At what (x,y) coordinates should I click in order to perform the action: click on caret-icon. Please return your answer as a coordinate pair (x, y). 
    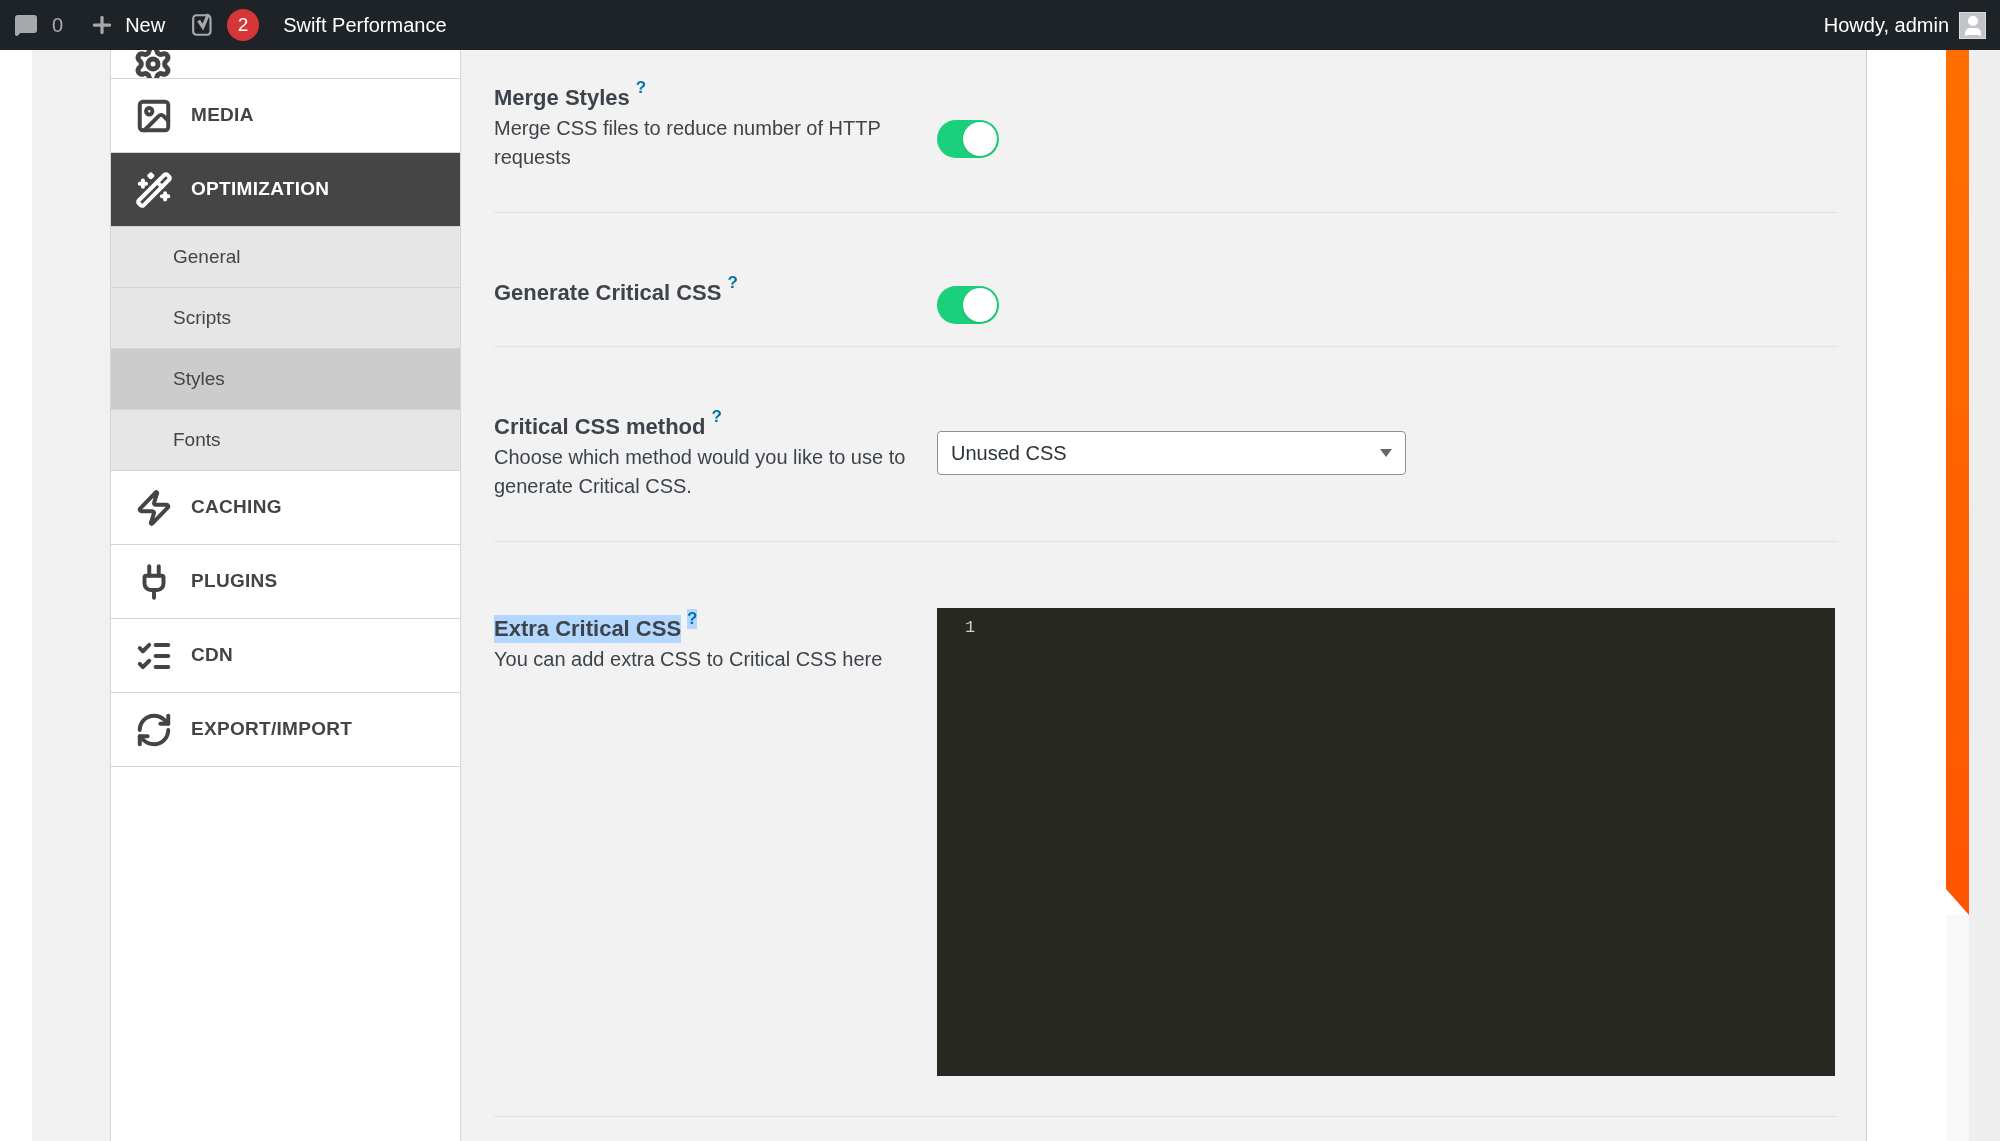
    Looking at the image, I should click on (1386, 453).